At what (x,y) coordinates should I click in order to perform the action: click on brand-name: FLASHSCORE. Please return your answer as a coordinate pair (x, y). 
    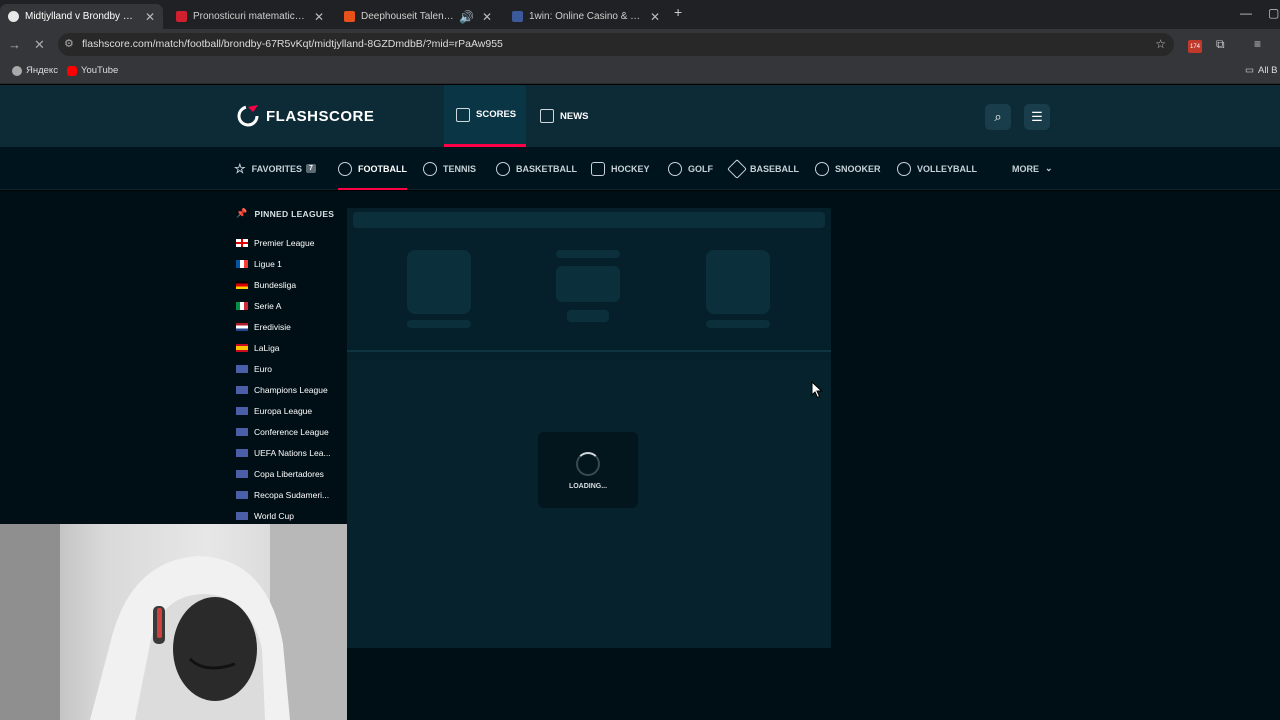
    Looking at the image, I should click on (320, 116).